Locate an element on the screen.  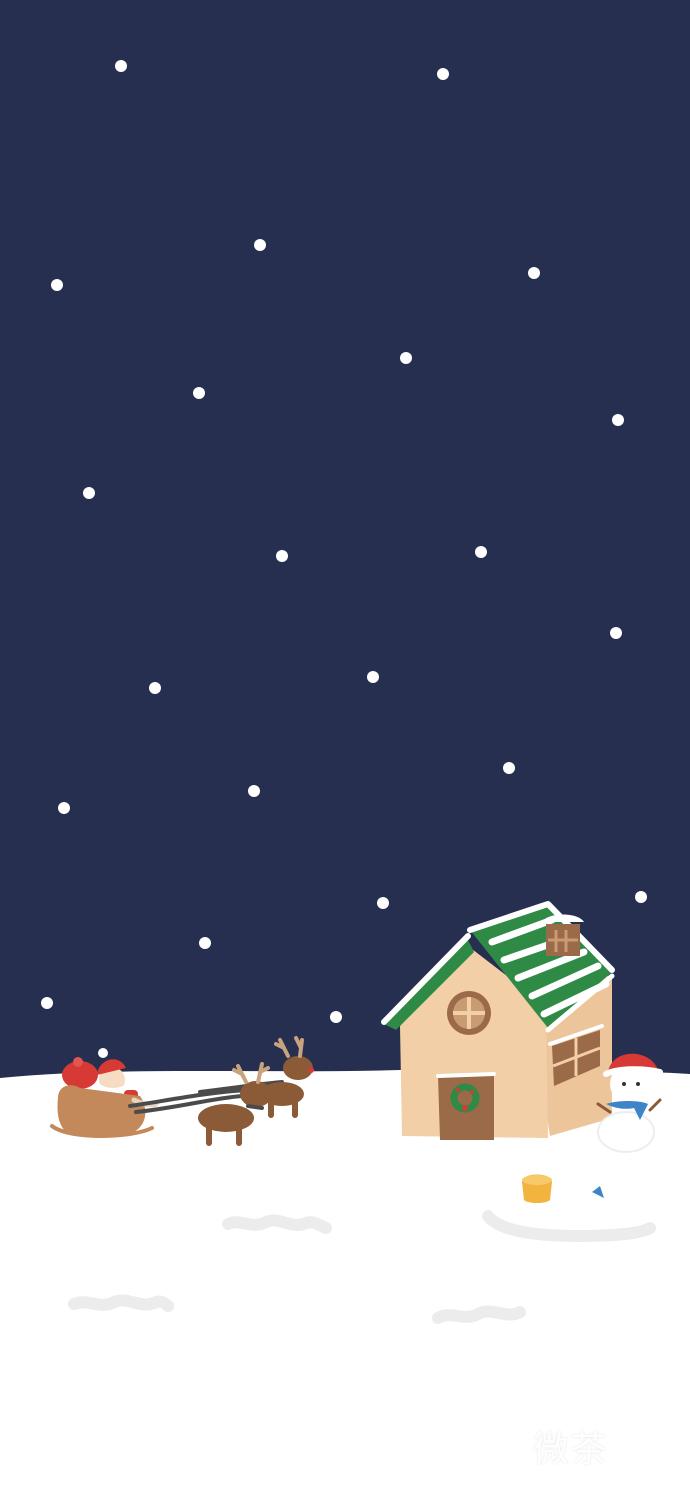
watermark-badge: WXCHA .com is located at coordinates (642, 1446).